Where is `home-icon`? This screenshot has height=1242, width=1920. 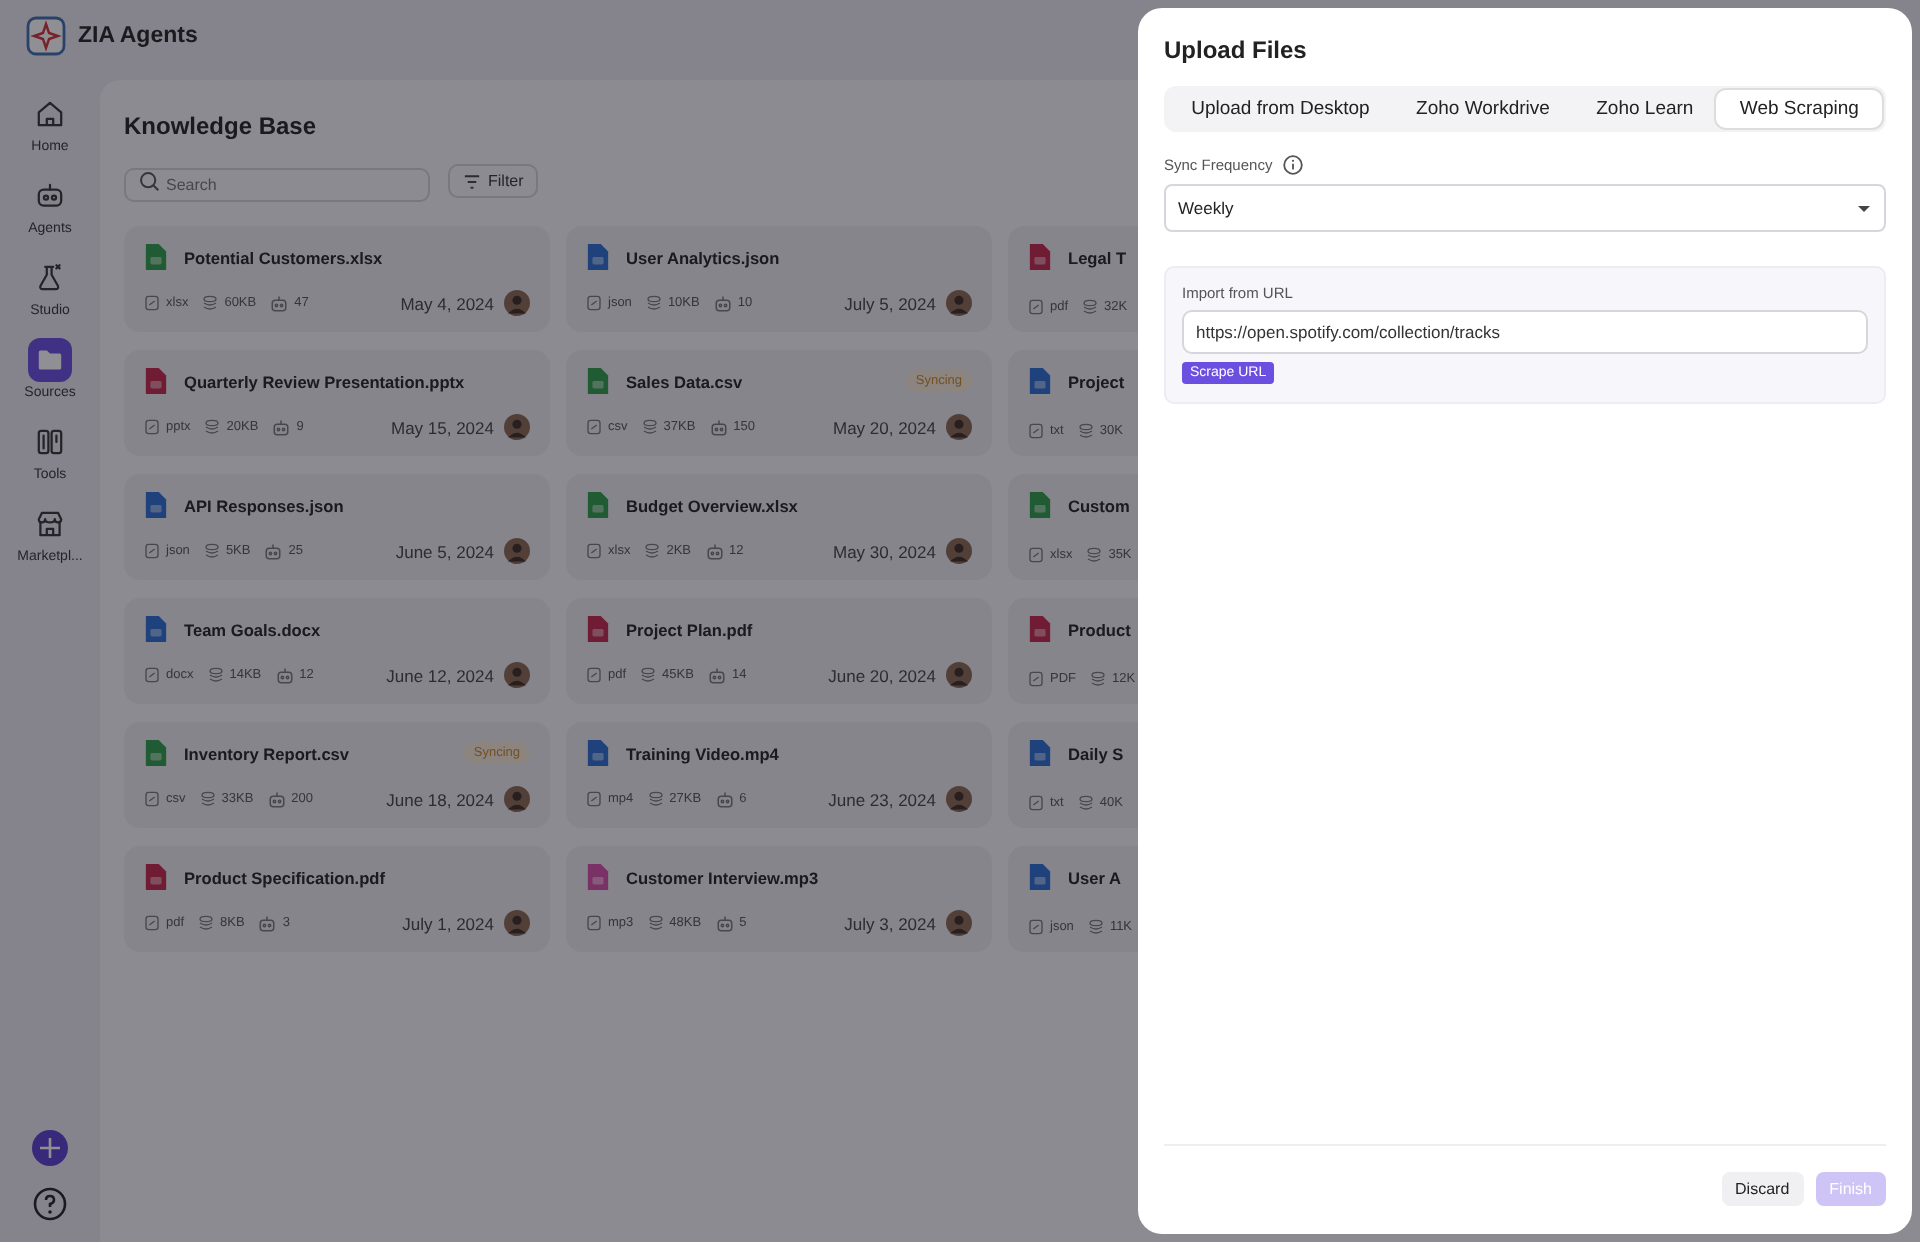 home-icon is located at coordinates (50, 114).